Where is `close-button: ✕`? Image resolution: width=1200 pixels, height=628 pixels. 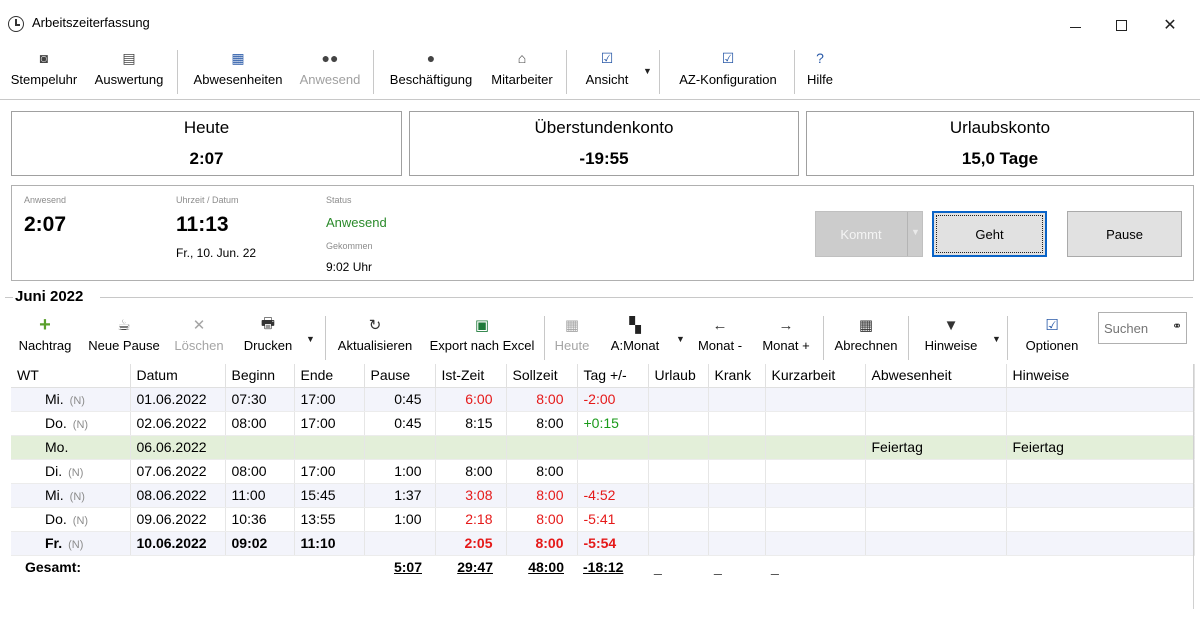 close-button: ✕ is located at coordinates (1170, 25).